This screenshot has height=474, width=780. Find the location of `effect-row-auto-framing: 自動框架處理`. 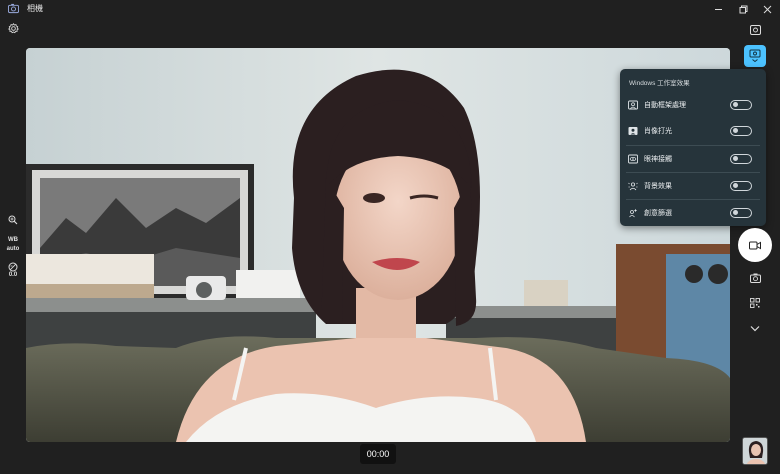

effect-row-auto-framing: 自動框架處理 is located at coordinates (693, 104).